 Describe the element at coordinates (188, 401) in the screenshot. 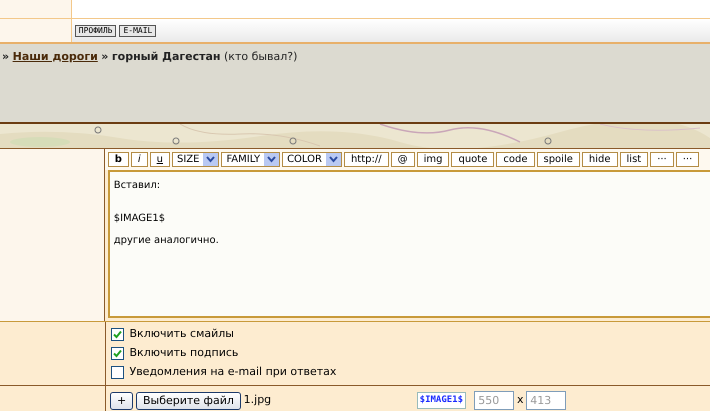

I see `choose-file-button: Выберите файл` at that location.